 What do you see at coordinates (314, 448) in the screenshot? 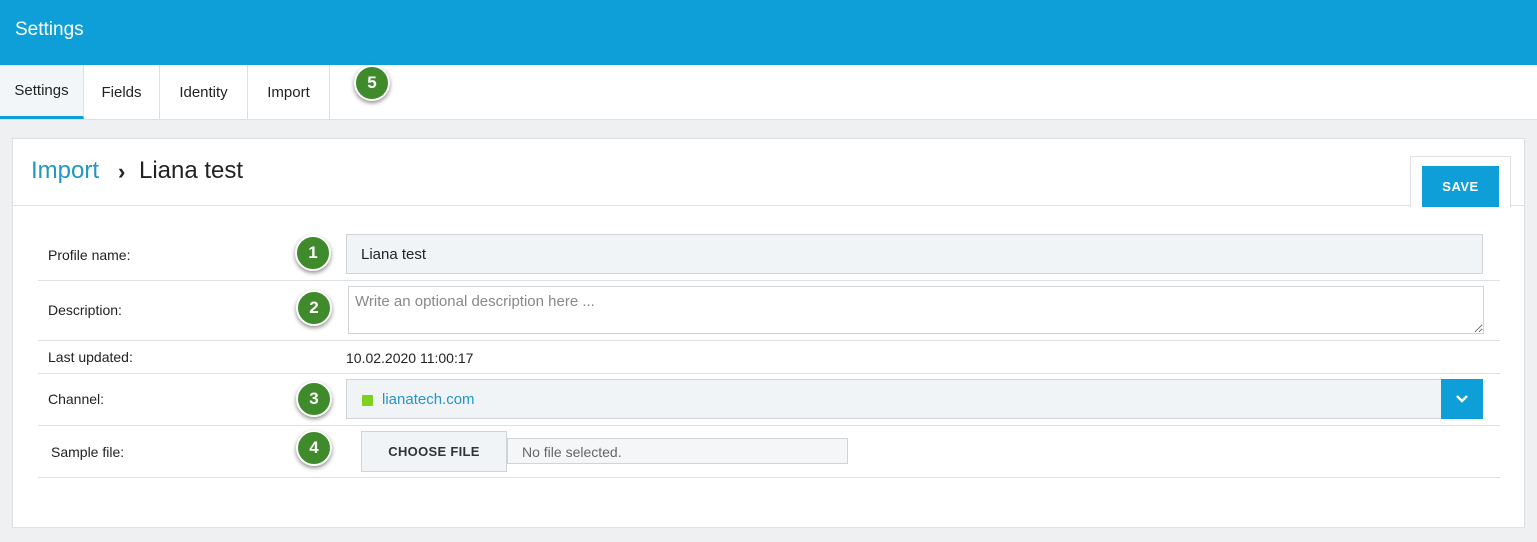
I see `step-badge-4: 4` at bounding box center [314, 448].